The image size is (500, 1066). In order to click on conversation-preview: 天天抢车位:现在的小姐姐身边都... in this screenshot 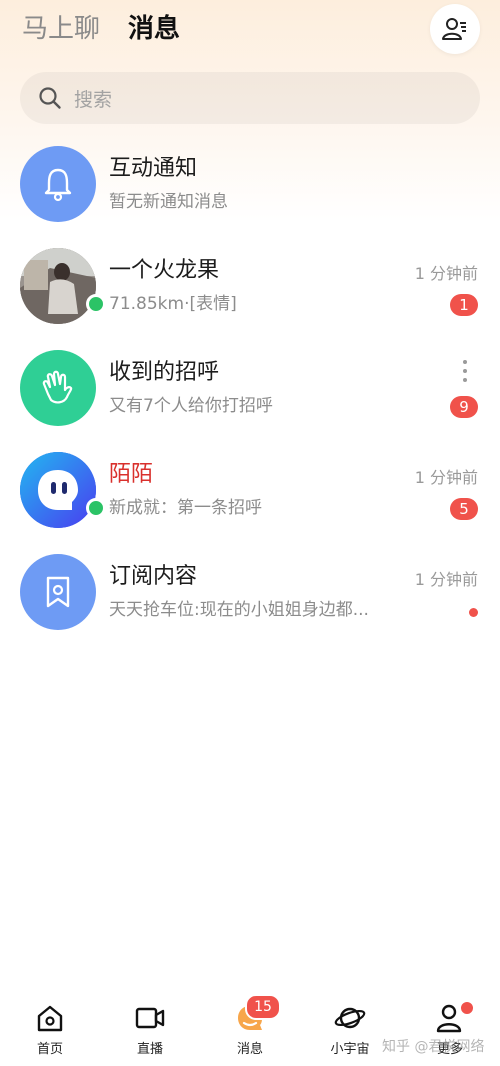, I will do `click(239, 610)`.